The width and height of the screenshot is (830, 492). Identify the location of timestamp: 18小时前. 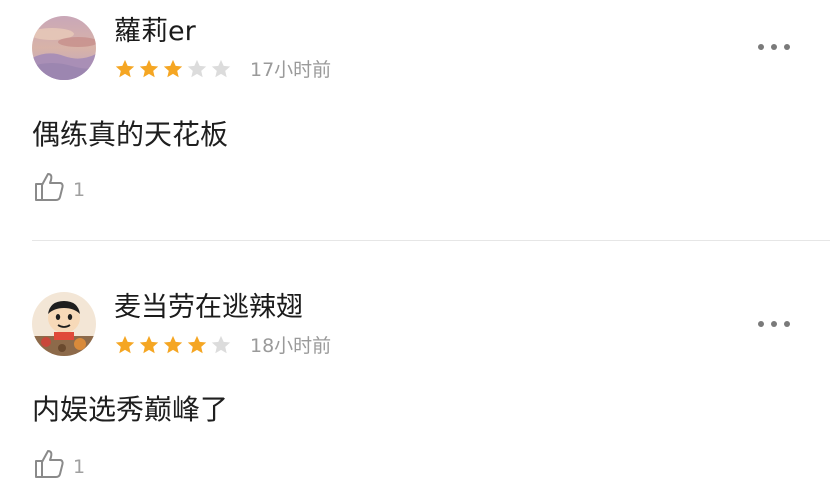
(291, 346).